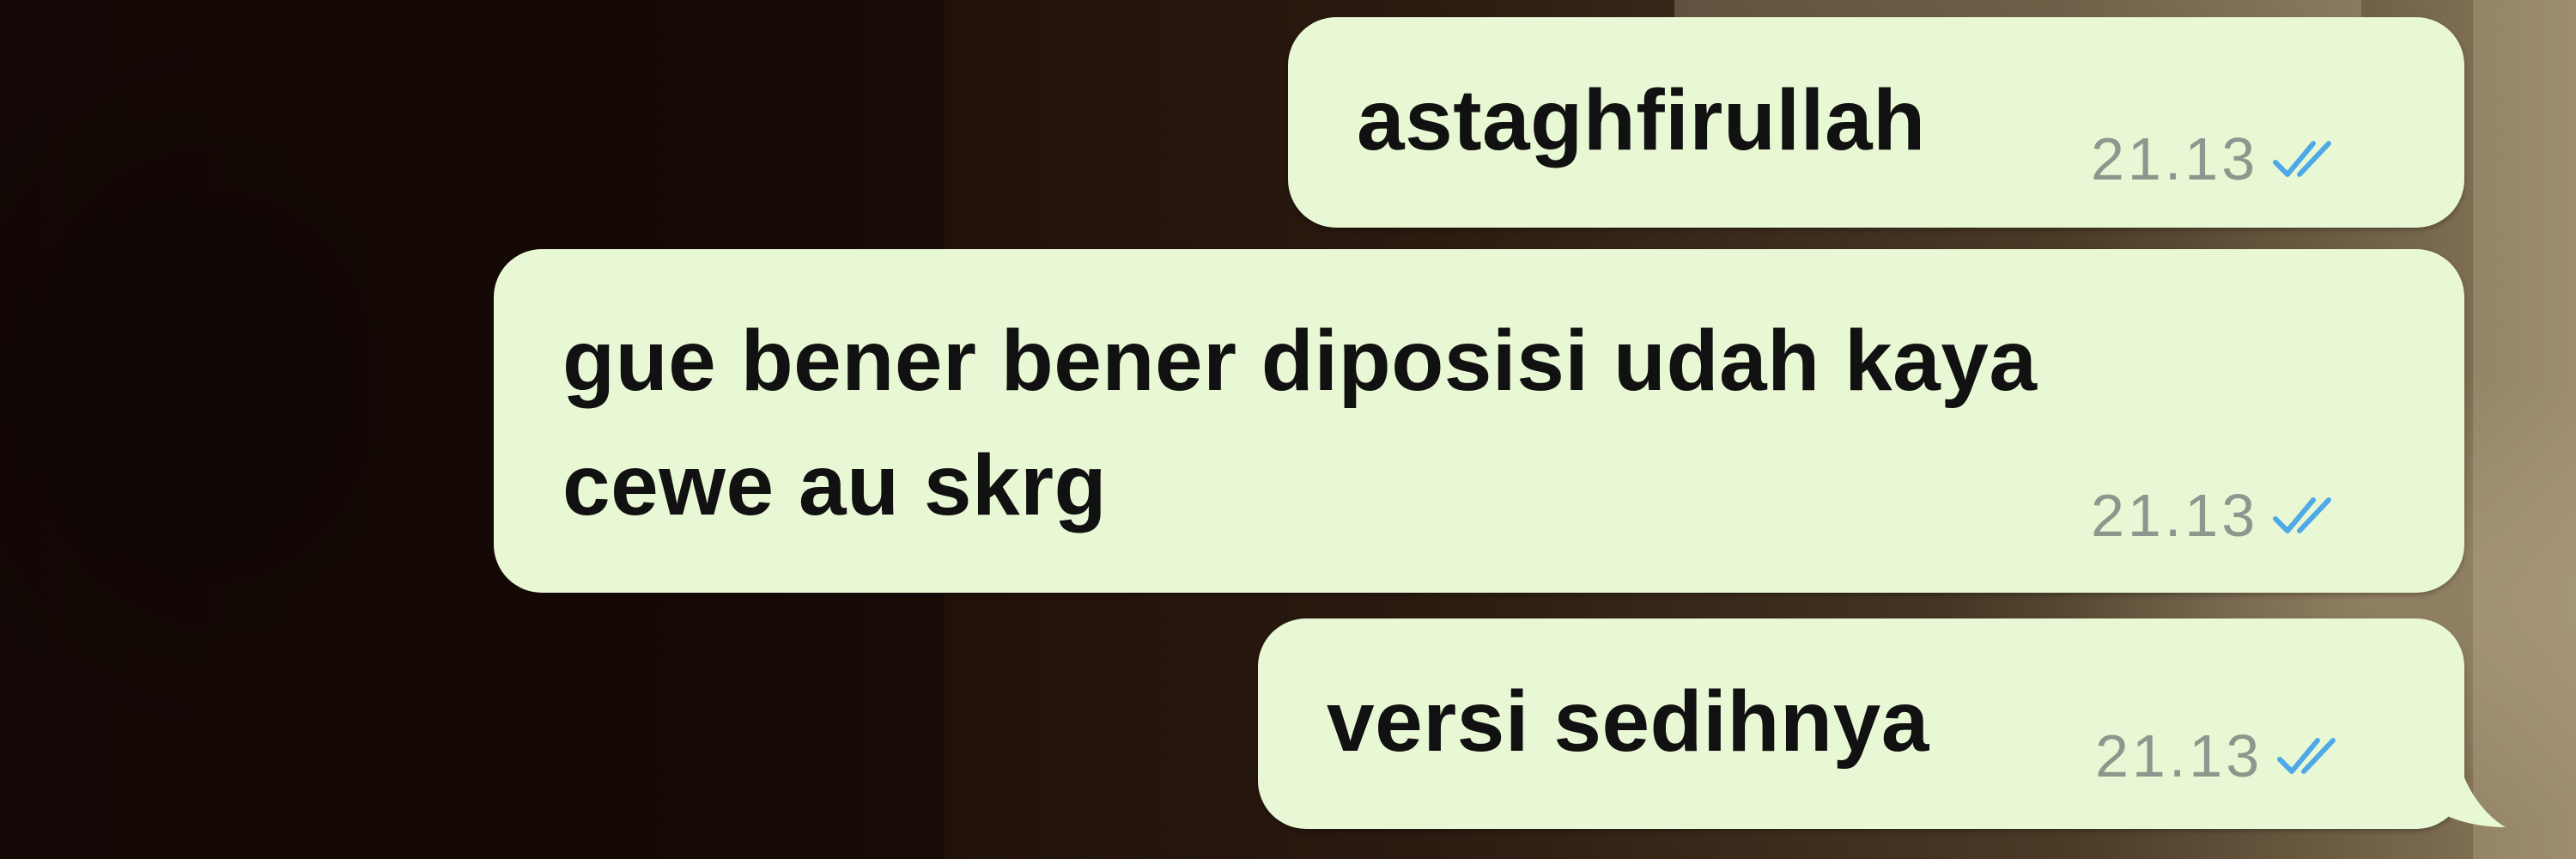 Image resolution: width=2576 pixels, height=859 pixels. I want to click on outgoing-message: astaghfirullah 21.13, so click(1876, 123).